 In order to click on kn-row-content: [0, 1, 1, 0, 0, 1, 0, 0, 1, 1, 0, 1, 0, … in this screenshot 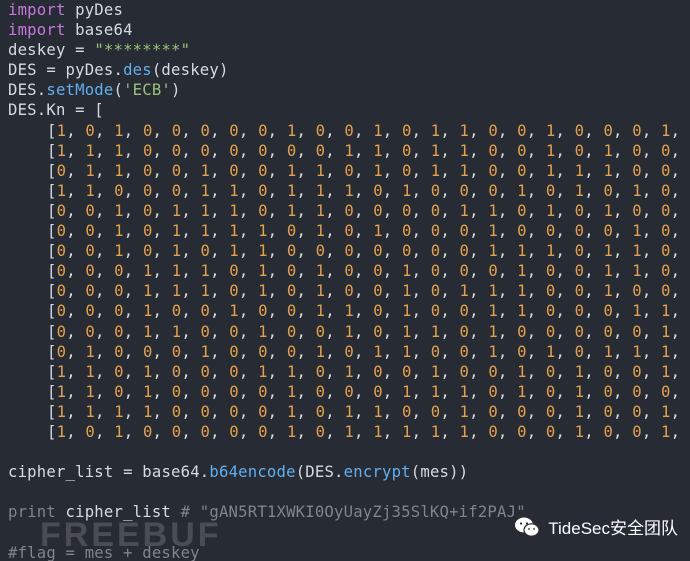, I will do `click(364, 170)`.